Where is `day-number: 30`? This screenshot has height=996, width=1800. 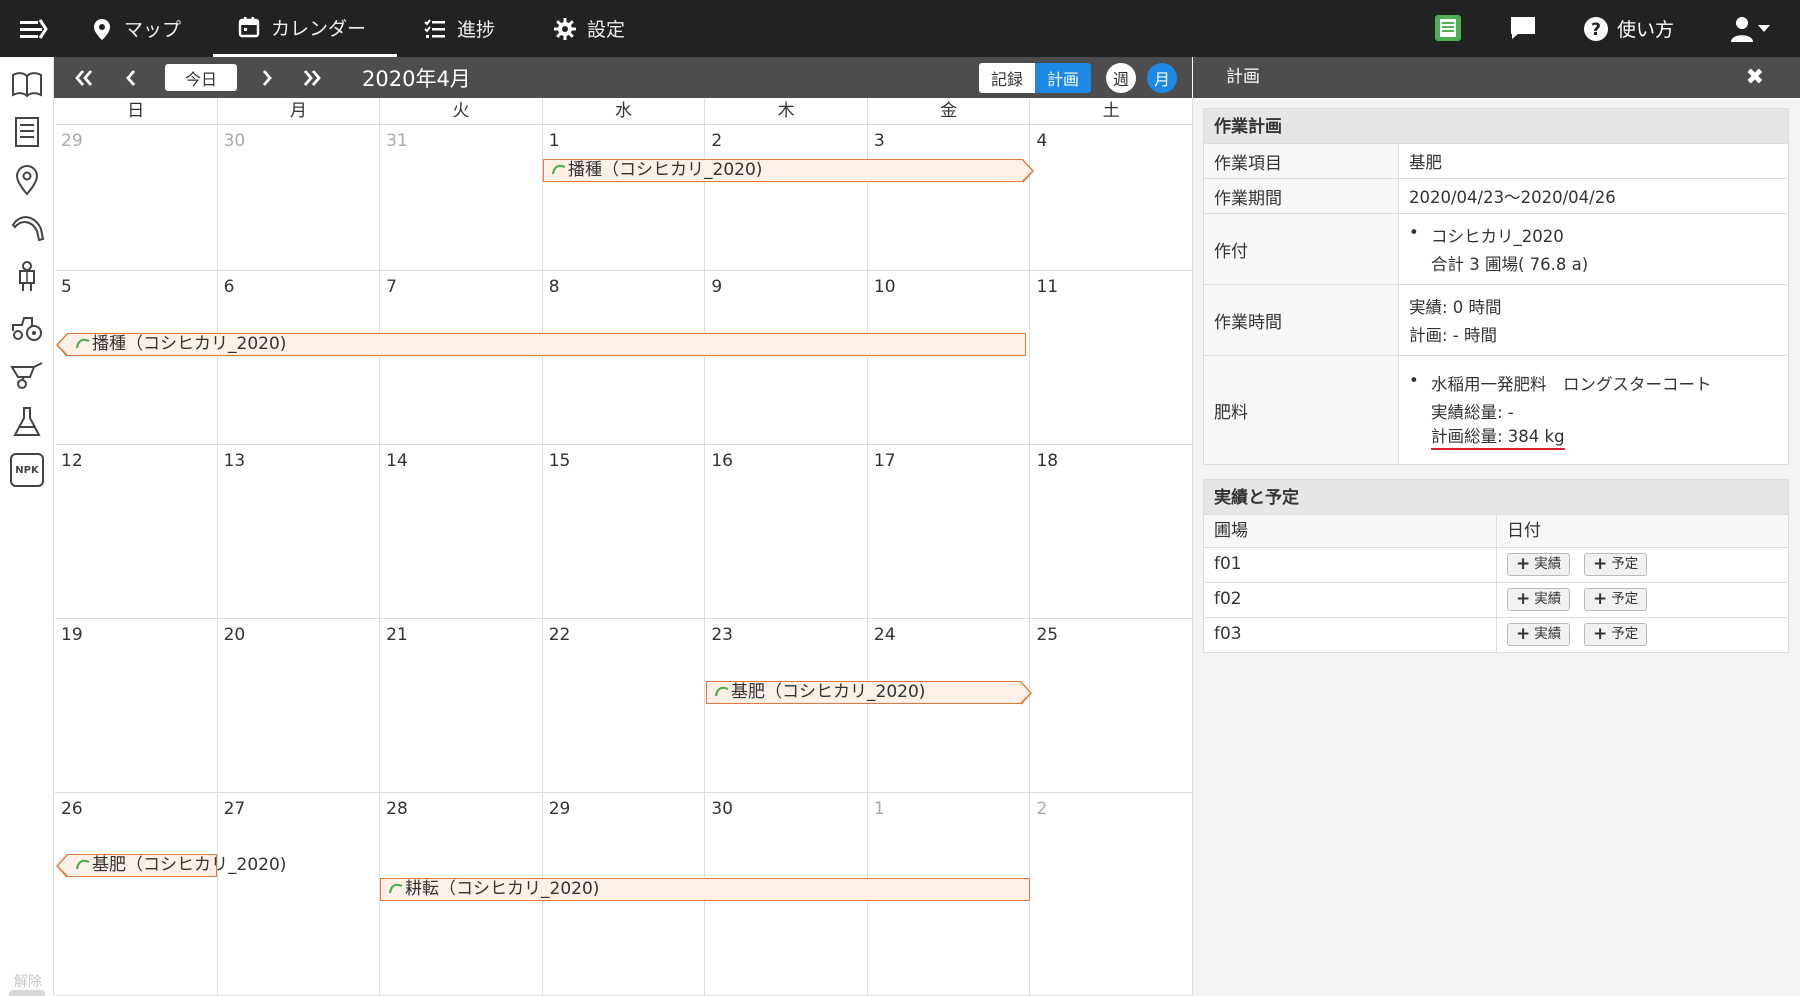 day-number: 30 is located at coordinates (234, 141).